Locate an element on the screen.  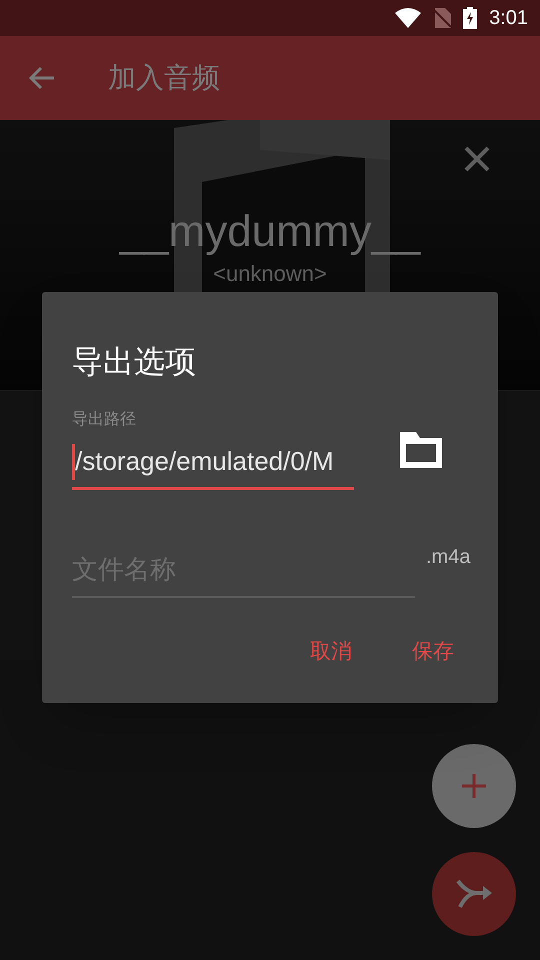
file-extension: .m4a is located at coordinates (448, 557).